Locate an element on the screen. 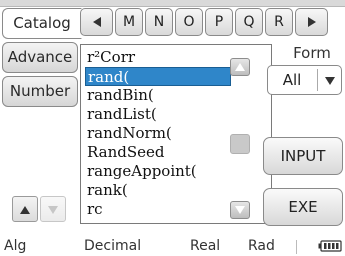 This screenshot has width=345, height=256. tab-catalog: Catalog is located at coordinates (42, 23).